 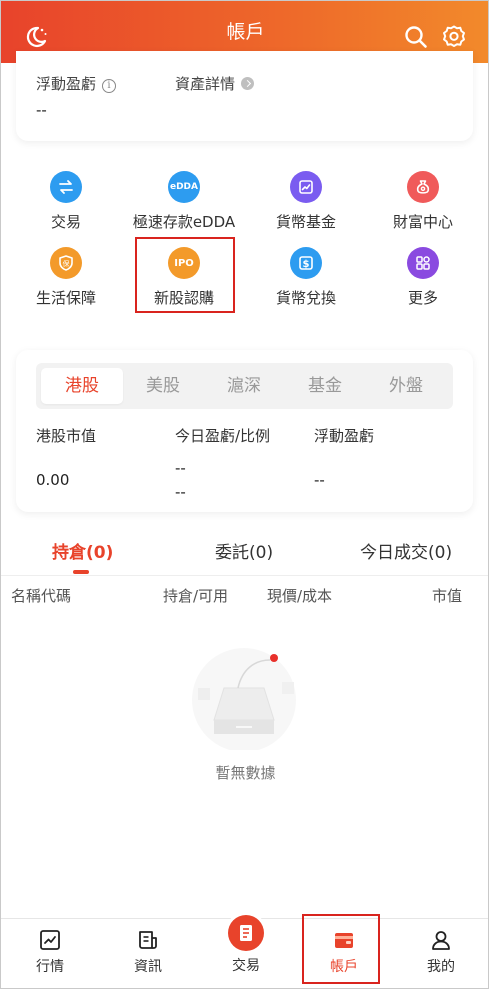 I want to click on search-icon, so click(x=416, y=37).